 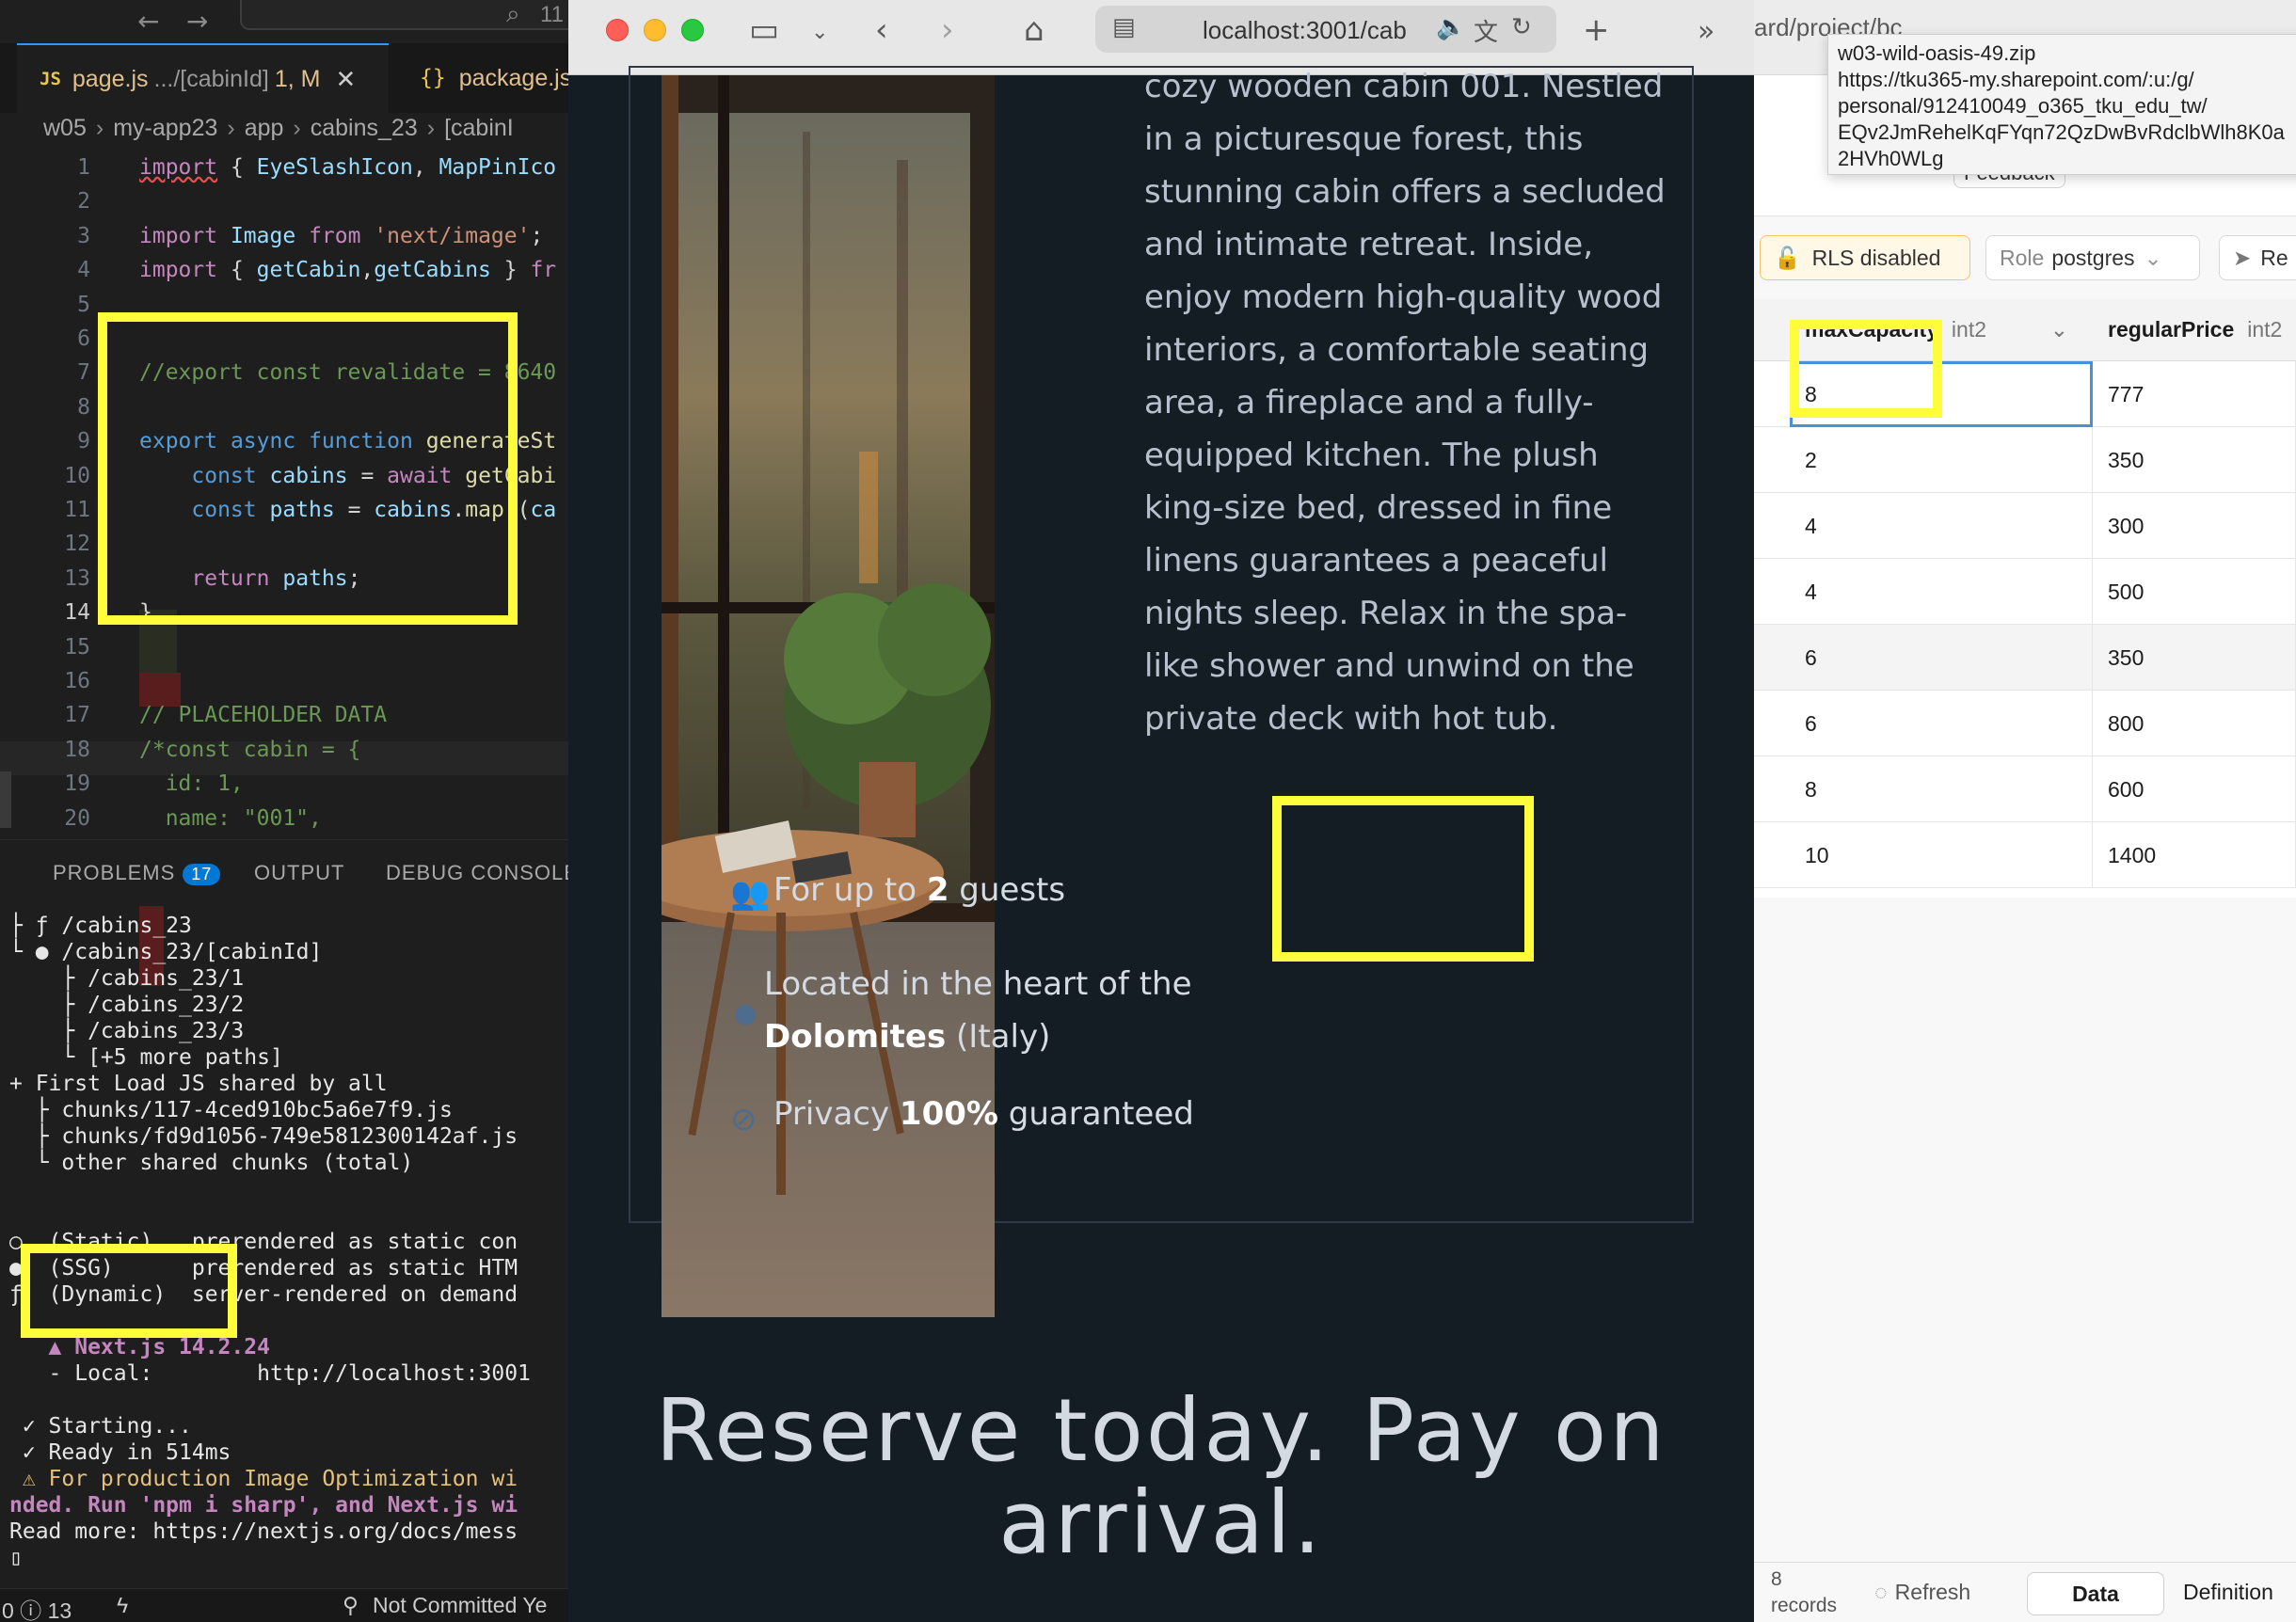 I want to click on url-text: localhost:3001/cab, so click(x=1311, y=30).